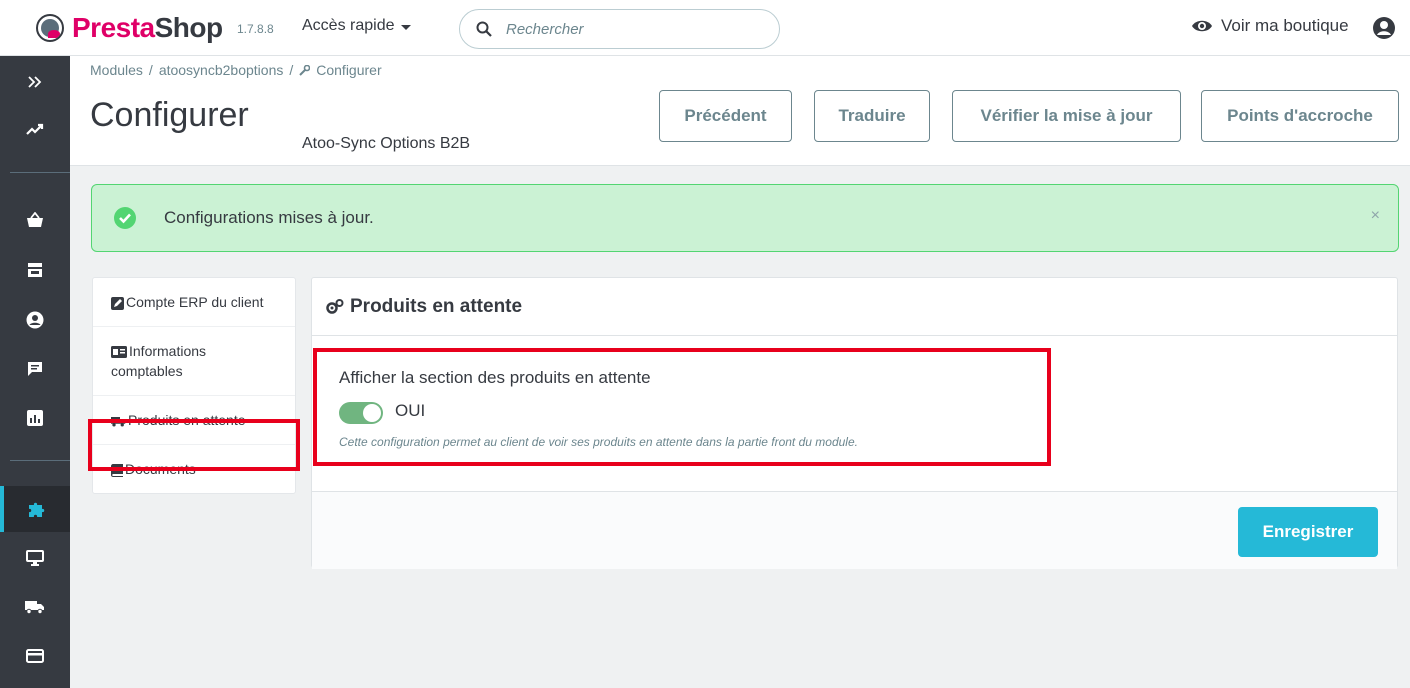  I want to click on bar-chart-icon, so click(35, 418).